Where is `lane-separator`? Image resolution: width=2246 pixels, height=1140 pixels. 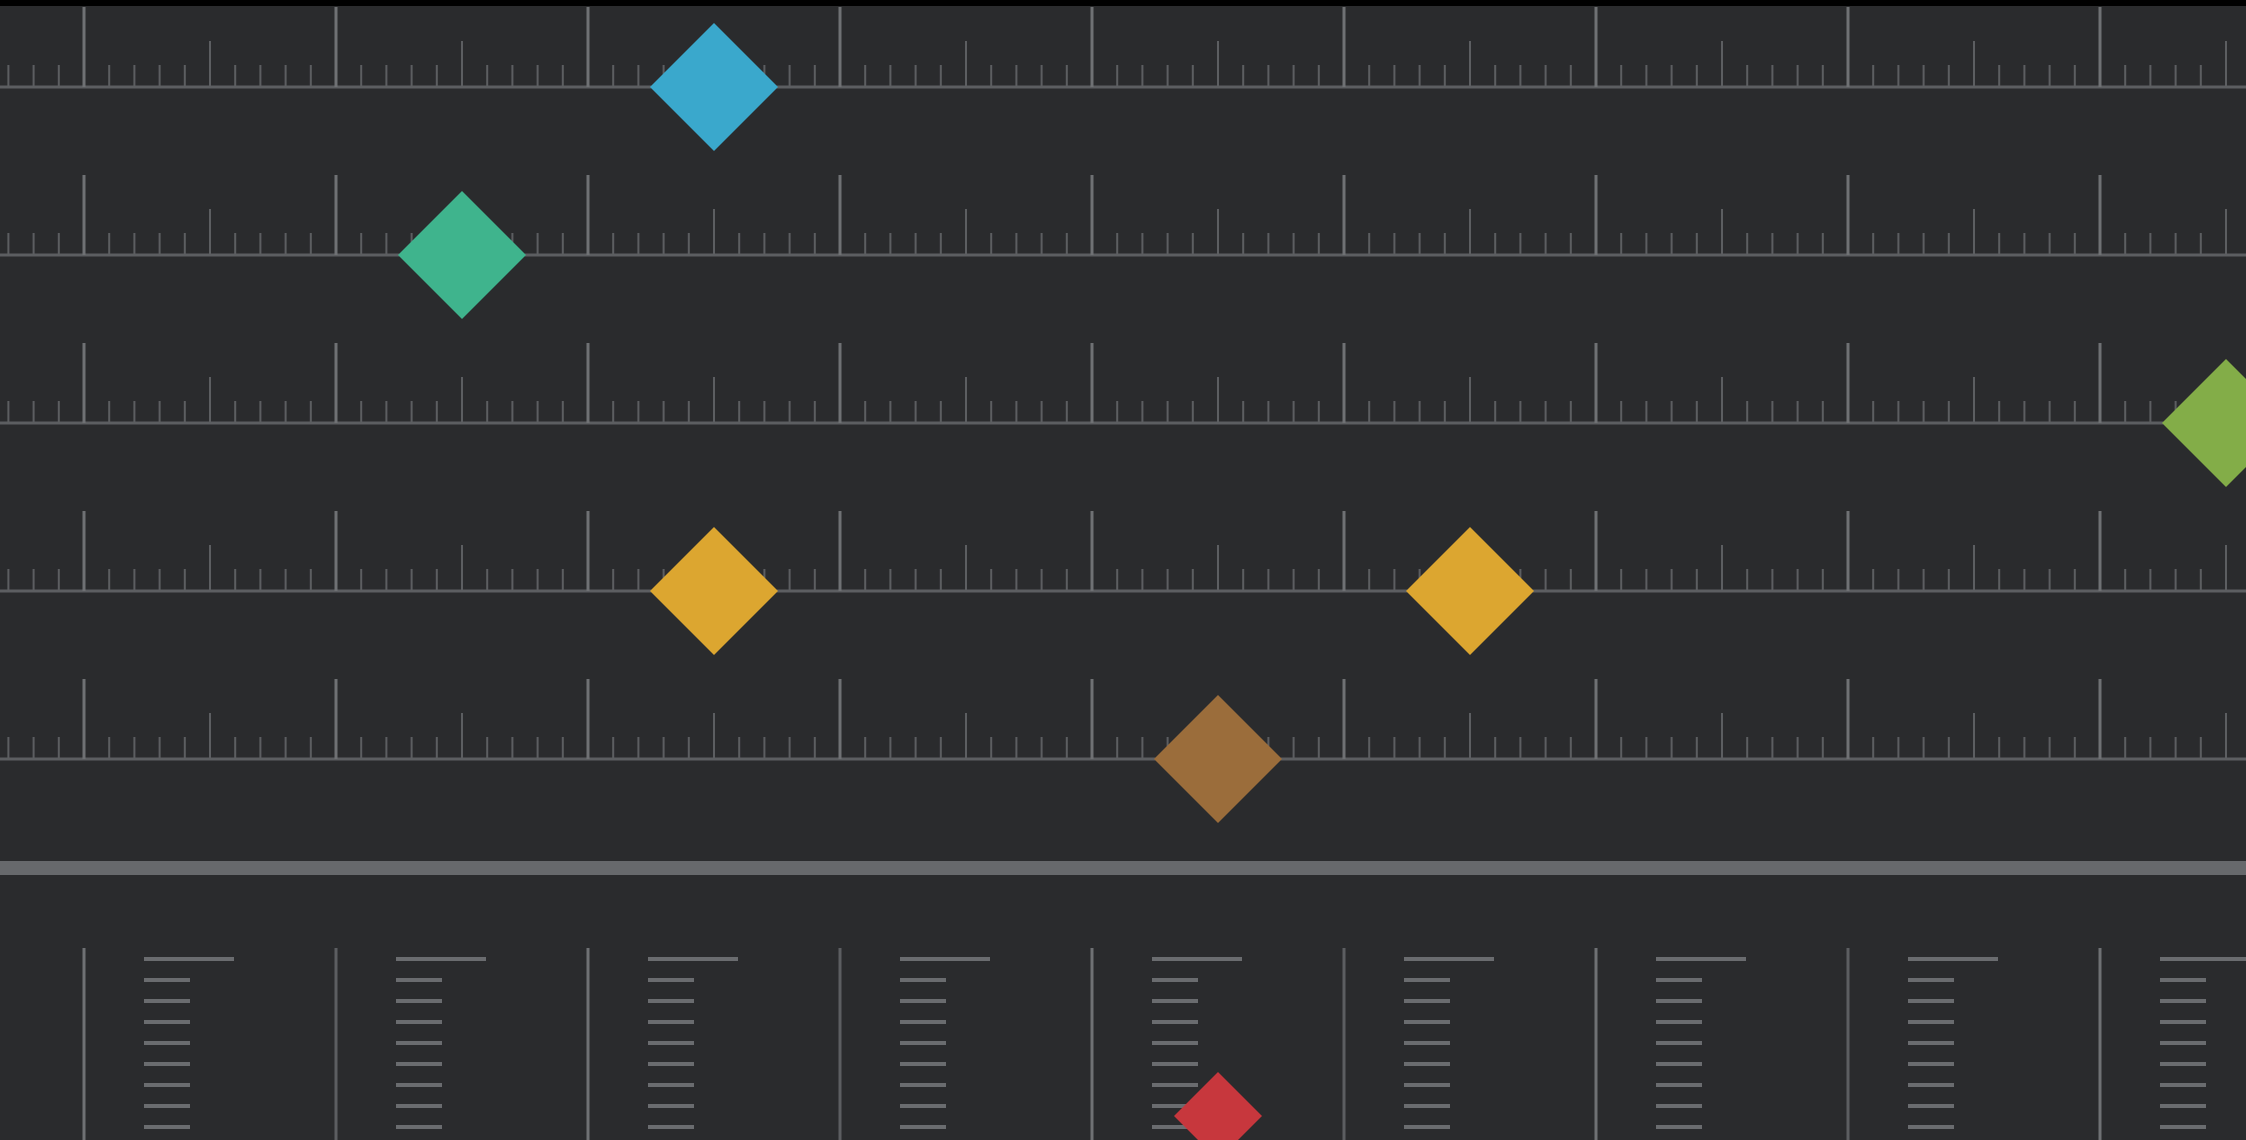
lane-separator is located at coordinates (1123, 868).